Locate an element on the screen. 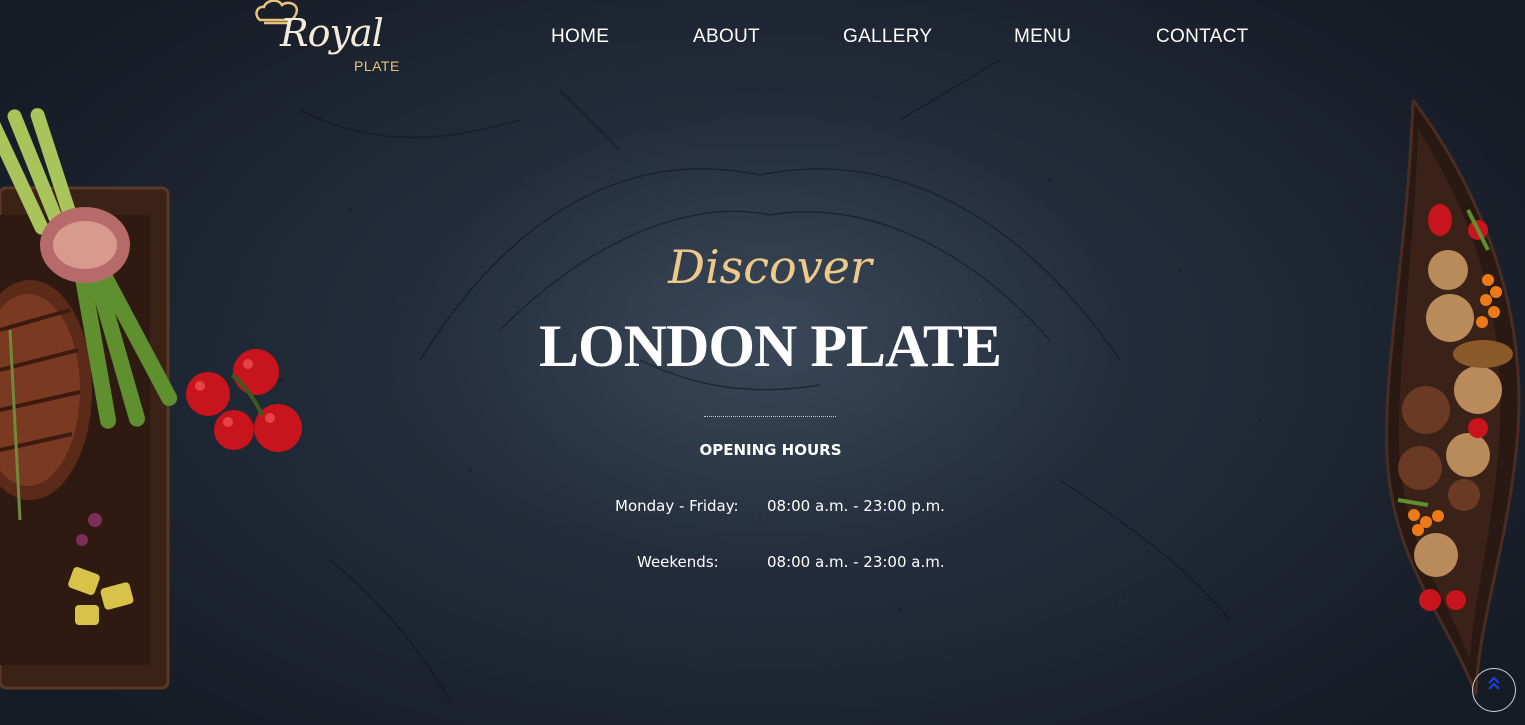  hours-label-weekdays: Monday - Friday: is located at coordinates (677, 506).